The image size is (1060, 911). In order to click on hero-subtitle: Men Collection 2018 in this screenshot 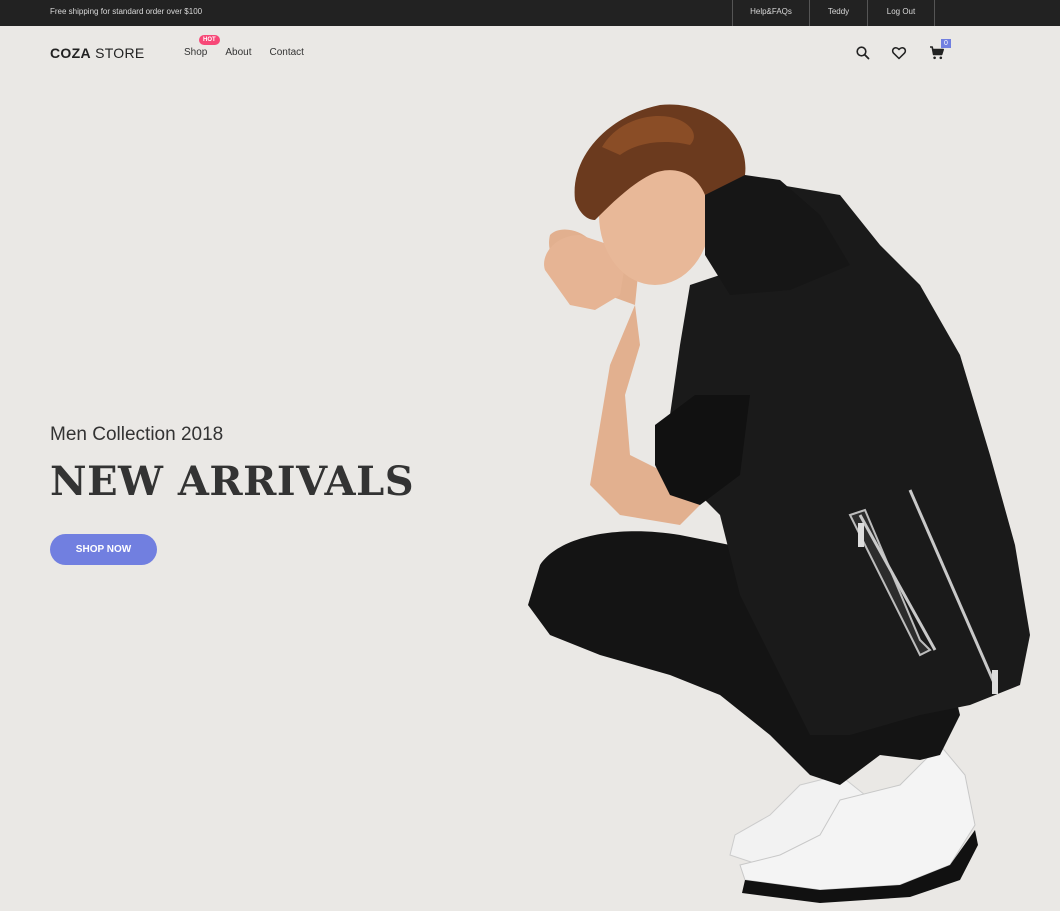, I will do `click(137, 434)`.